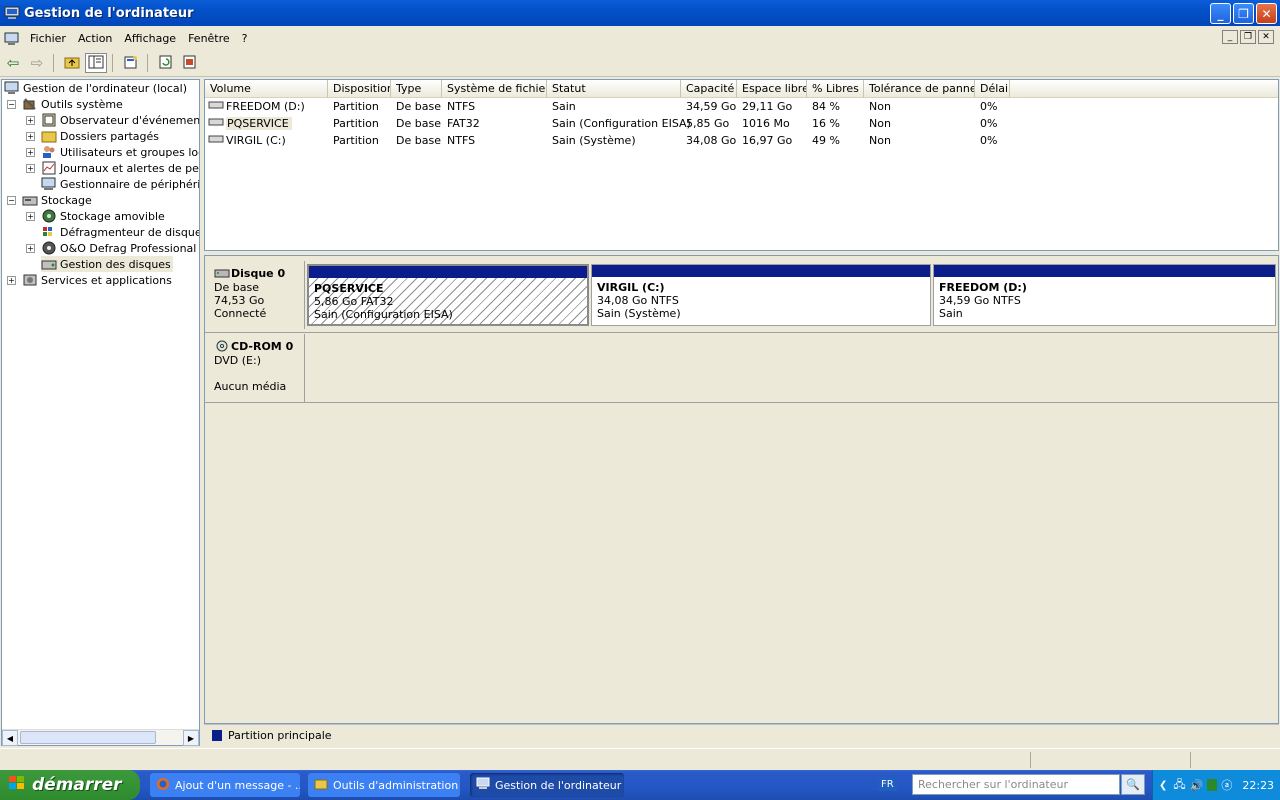  I want to click on clock: 22:23, so click(1258, 785).